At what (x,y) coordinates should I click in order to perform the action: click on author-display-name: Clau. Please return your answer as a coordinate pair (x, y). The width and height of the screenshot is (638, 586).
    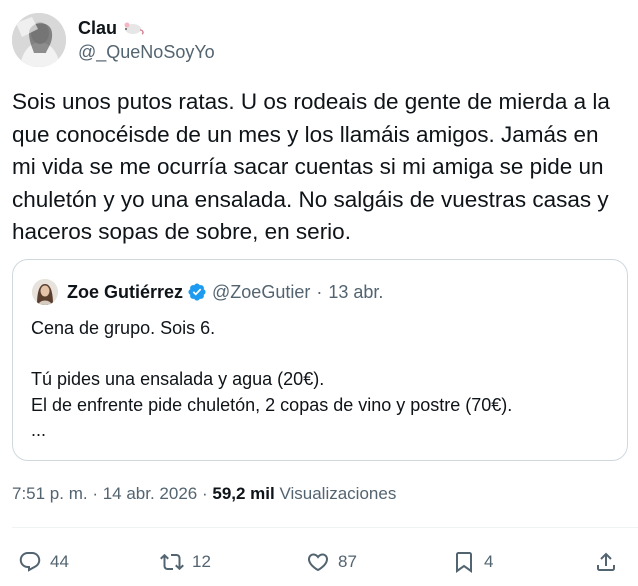
    Looking at the image, I should click on (97, 28).